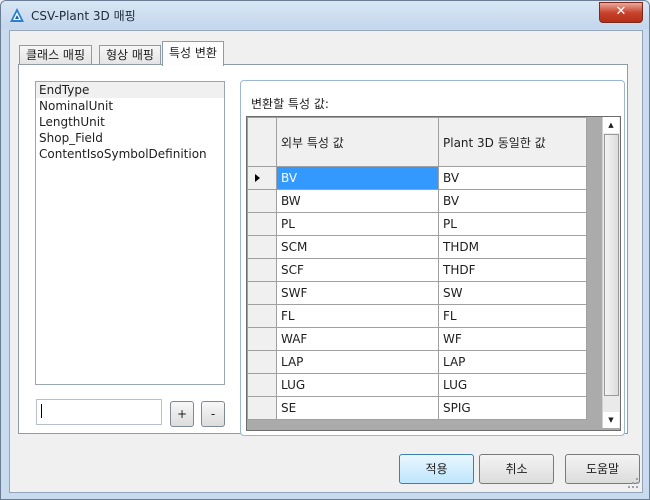 The image size is (650, 500). I want to click on table-row: PL PL, so click(417, 224).